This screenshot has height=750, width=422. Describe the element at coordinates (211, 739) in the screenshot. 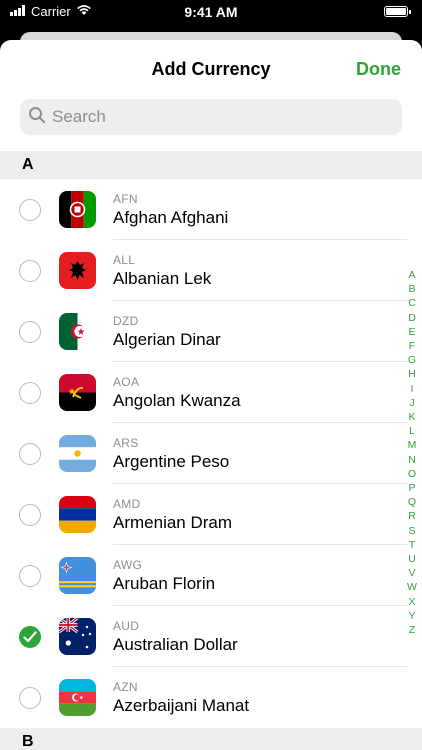

I see `section-header-b: B` at that location.